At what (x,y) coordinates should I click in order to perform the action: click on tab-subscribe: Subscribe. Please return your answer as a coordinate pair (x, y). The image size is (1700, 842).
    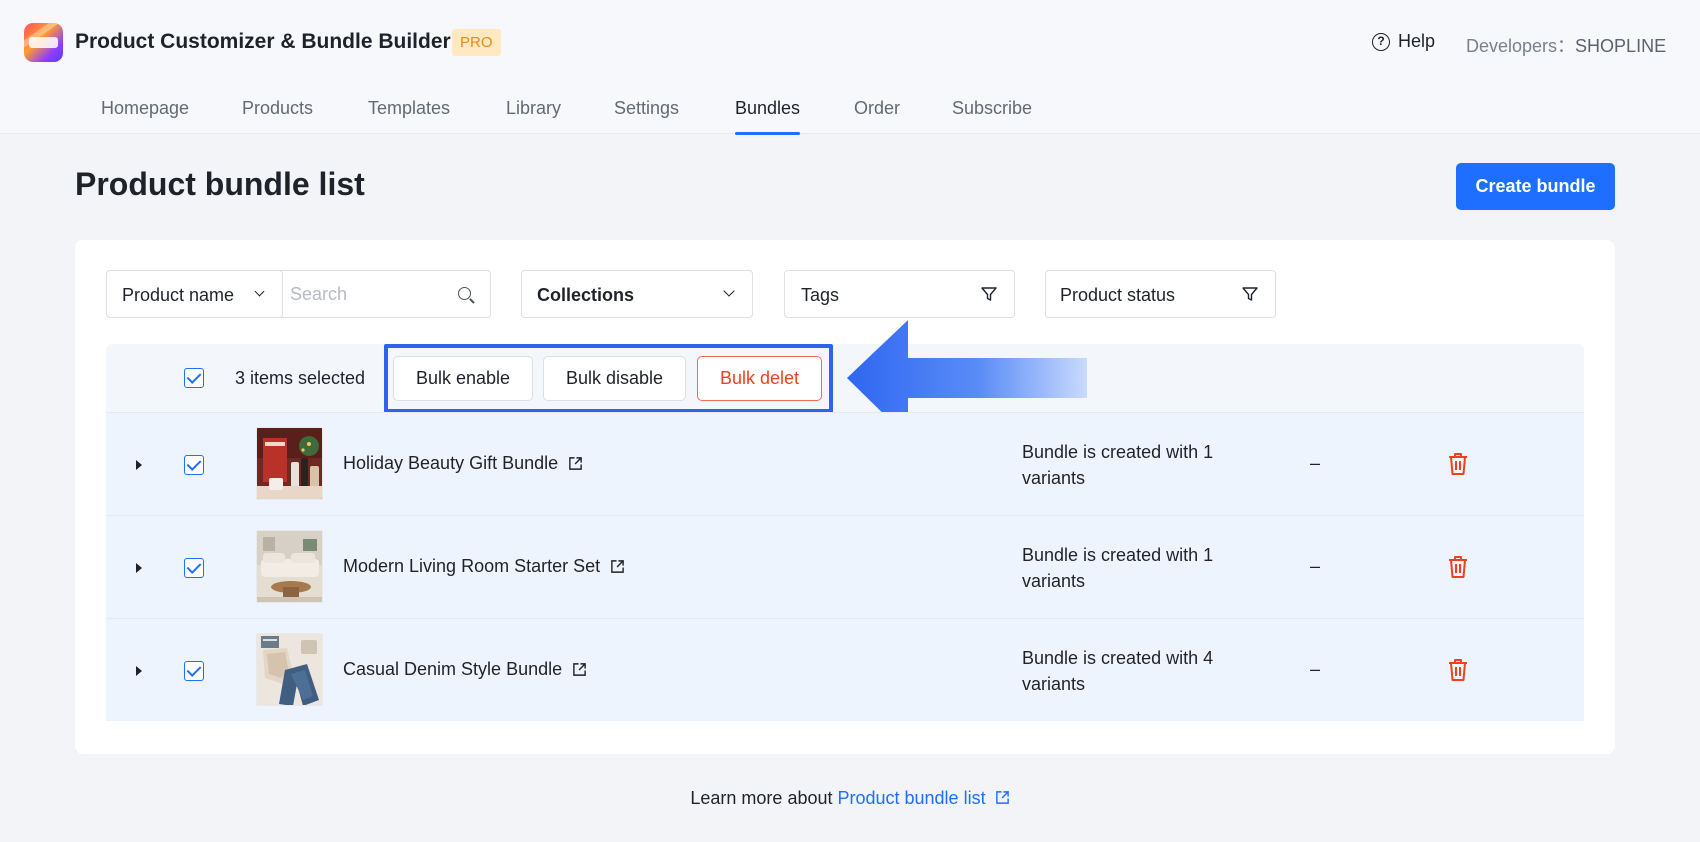
    Looking at the image, I should click on (992, 108).